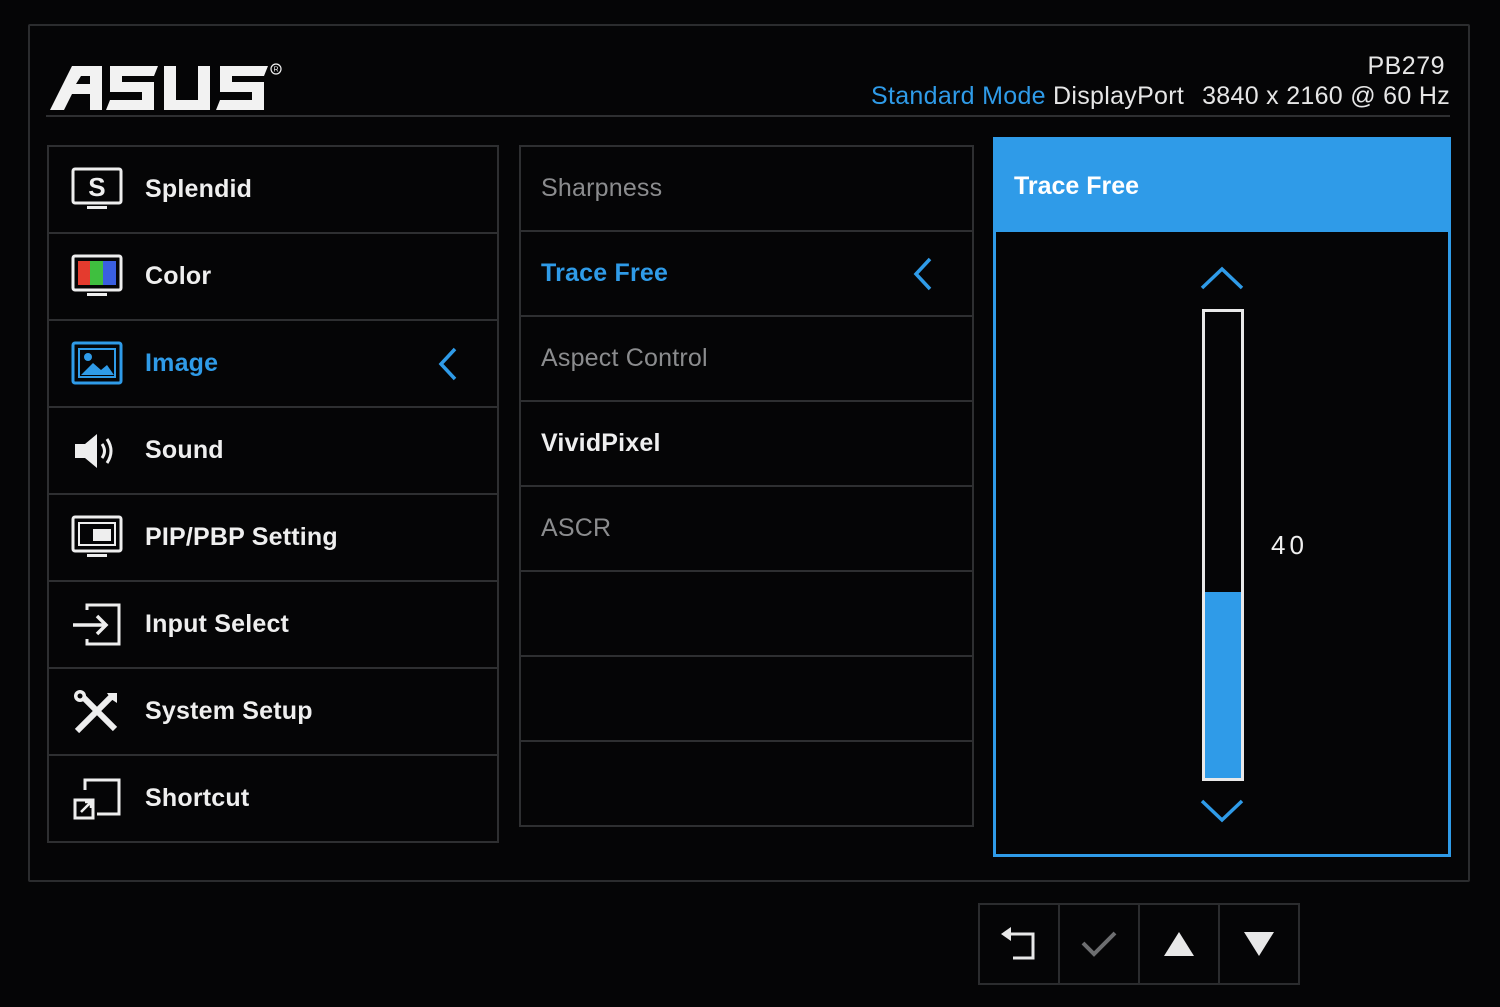 This screenshot has width=1500, height=1007. Describe the element at coordinates (746, 188) in the screenshot. I see `submenu-item-sharpness: Sharpness` at that location.